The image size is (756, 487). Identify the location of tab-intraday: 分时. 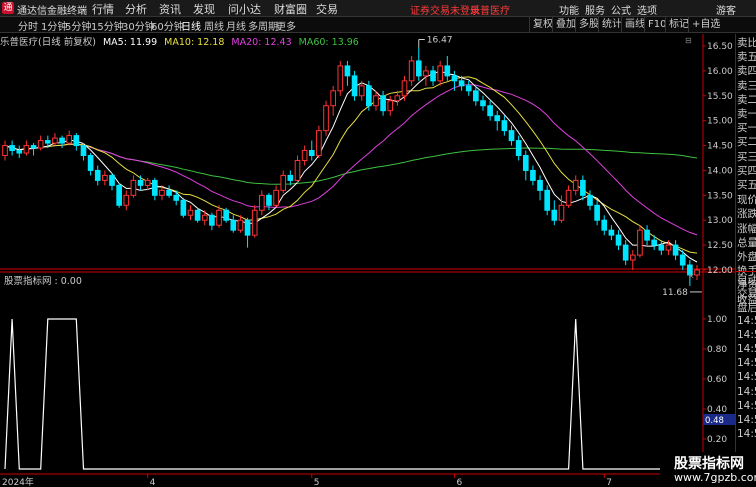
(28, 25).